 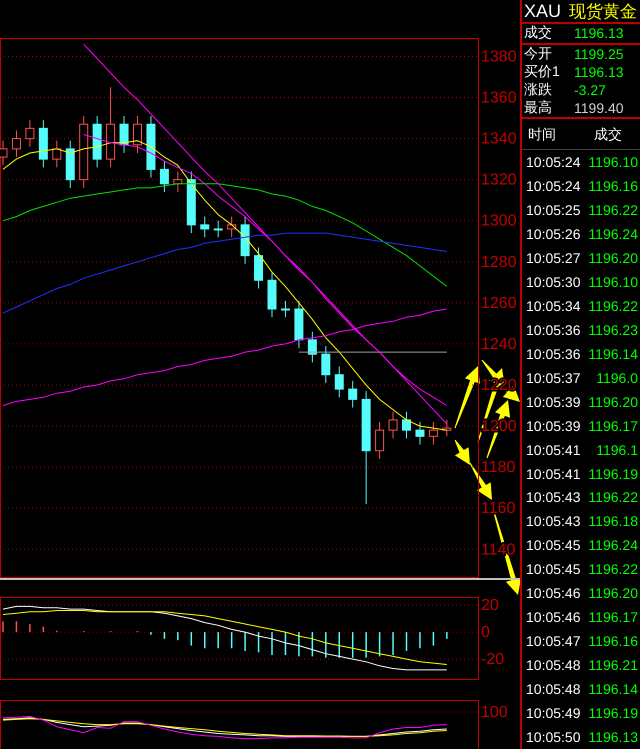 I want to click on column-header: 时间, so click(x=542, y=135).